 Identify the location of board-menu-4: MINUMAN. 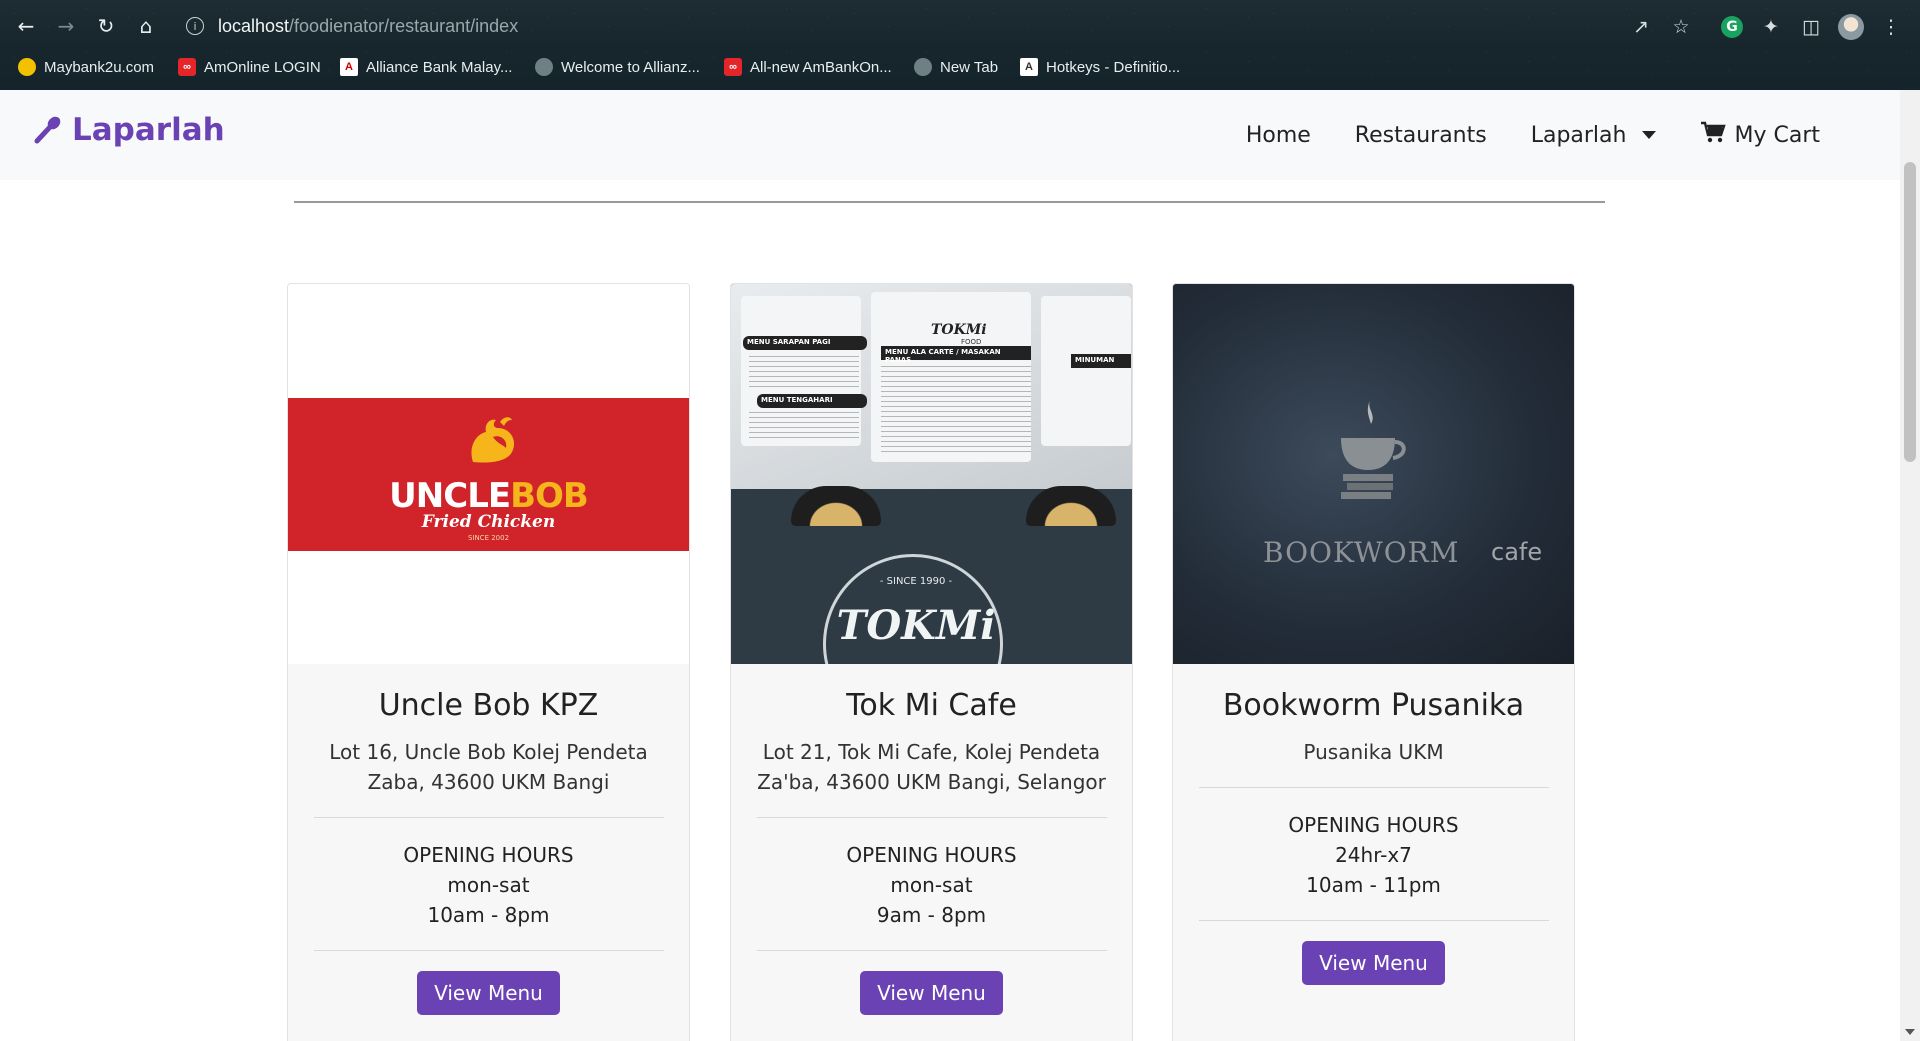
(1101, 361).